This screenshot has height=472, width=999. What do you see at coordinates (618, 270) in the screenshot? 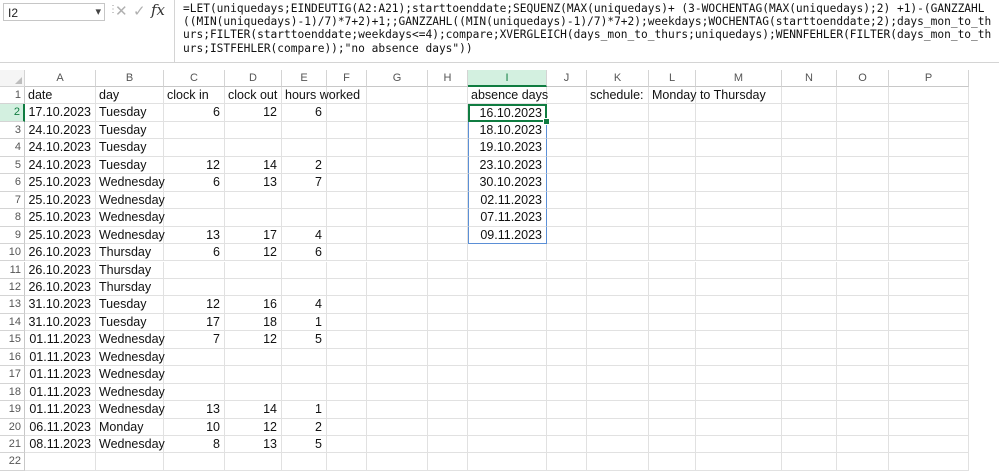
I see `cell-k11` at bounding box center [618, 270].